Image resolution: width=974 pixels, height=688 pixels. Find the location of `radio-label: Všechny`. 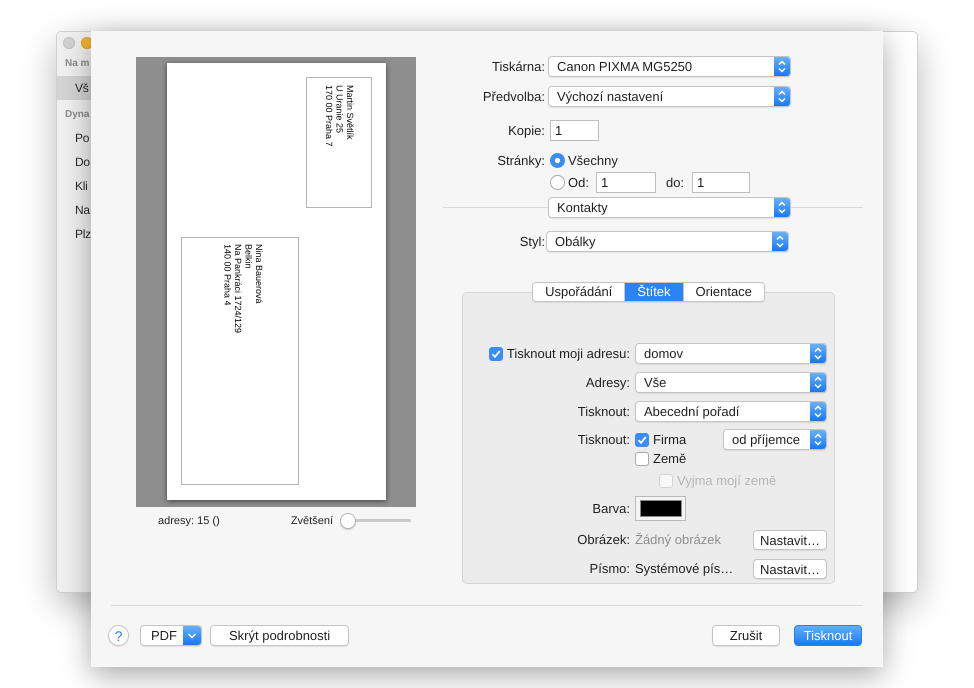

radio-label: Všechny is located at coordinates (593, 160).